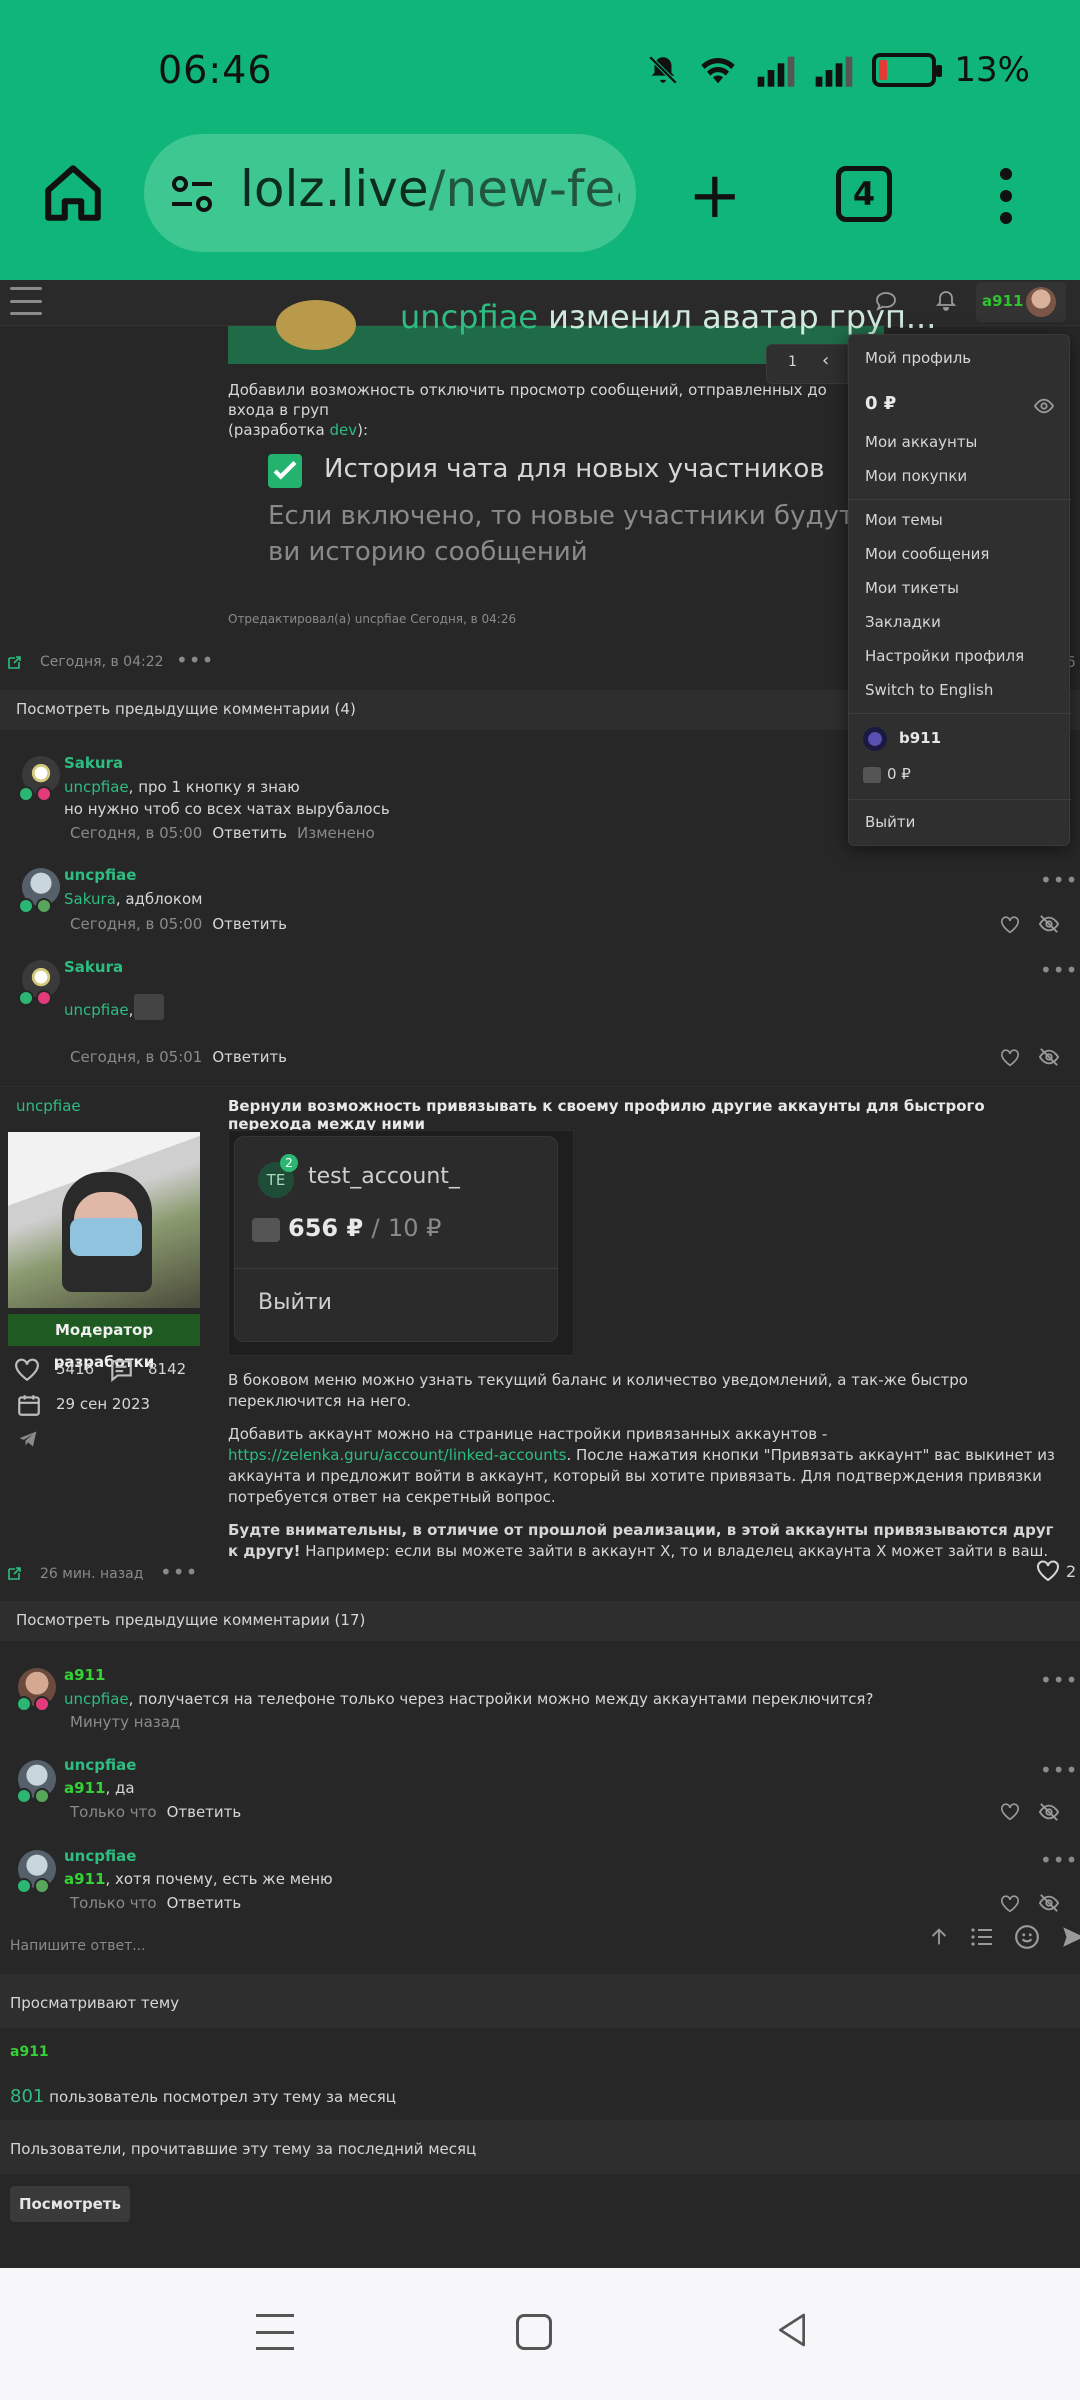 Image resolution: width=1080 pixels, height=2400 pixels. What do you see at coordinates (70, 2204) in the screenshot?
I see `view-readers-button: Посмотреть` at bounding box center [70, 2204].